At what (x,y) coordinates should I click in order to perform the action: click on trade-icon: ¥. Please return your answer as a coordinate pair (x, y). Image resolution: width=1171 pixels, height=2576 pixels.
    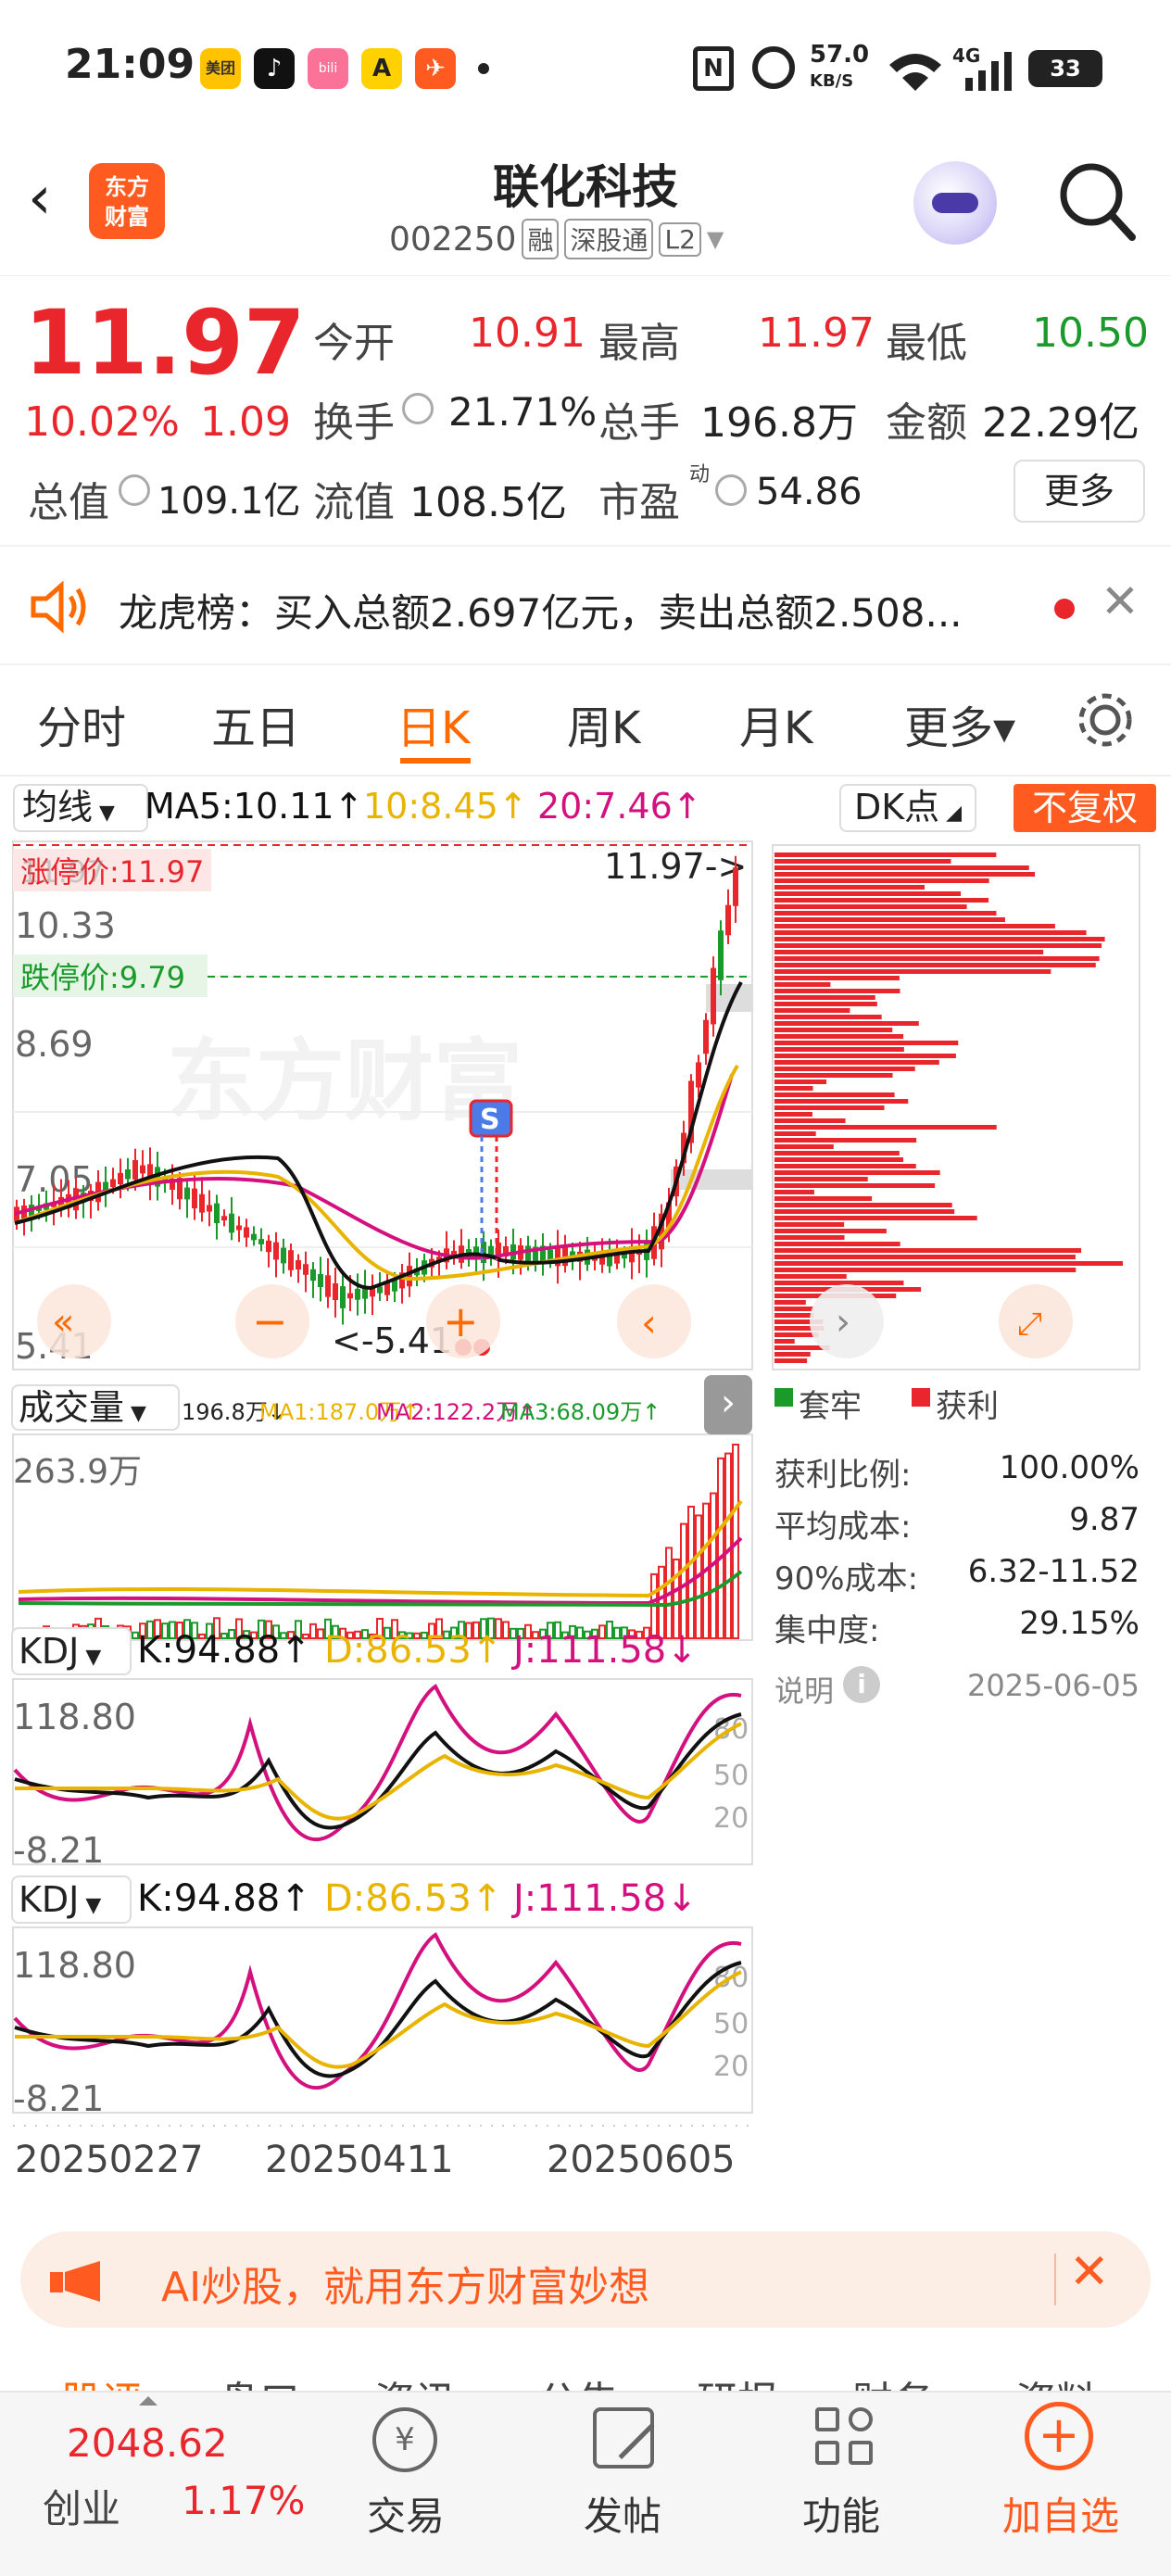
    Looking at the image, I should click on (405, 2439).